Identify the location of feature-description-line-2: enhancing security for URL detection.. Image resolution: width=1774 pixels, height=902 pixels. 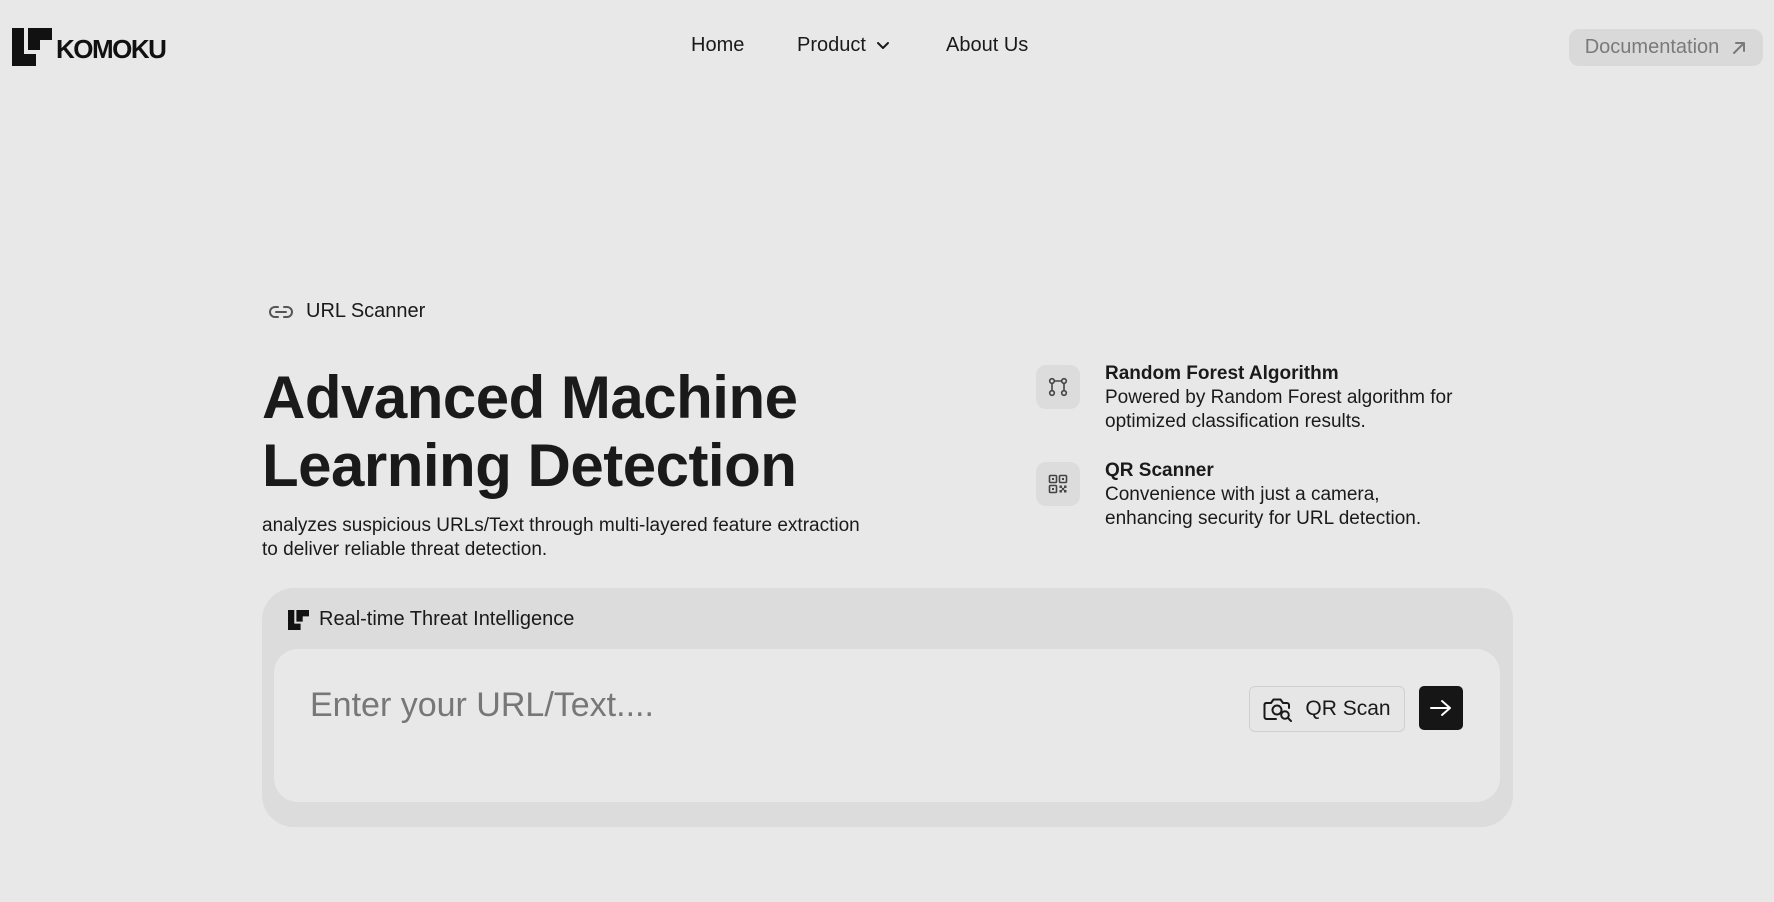
(1263, 518).